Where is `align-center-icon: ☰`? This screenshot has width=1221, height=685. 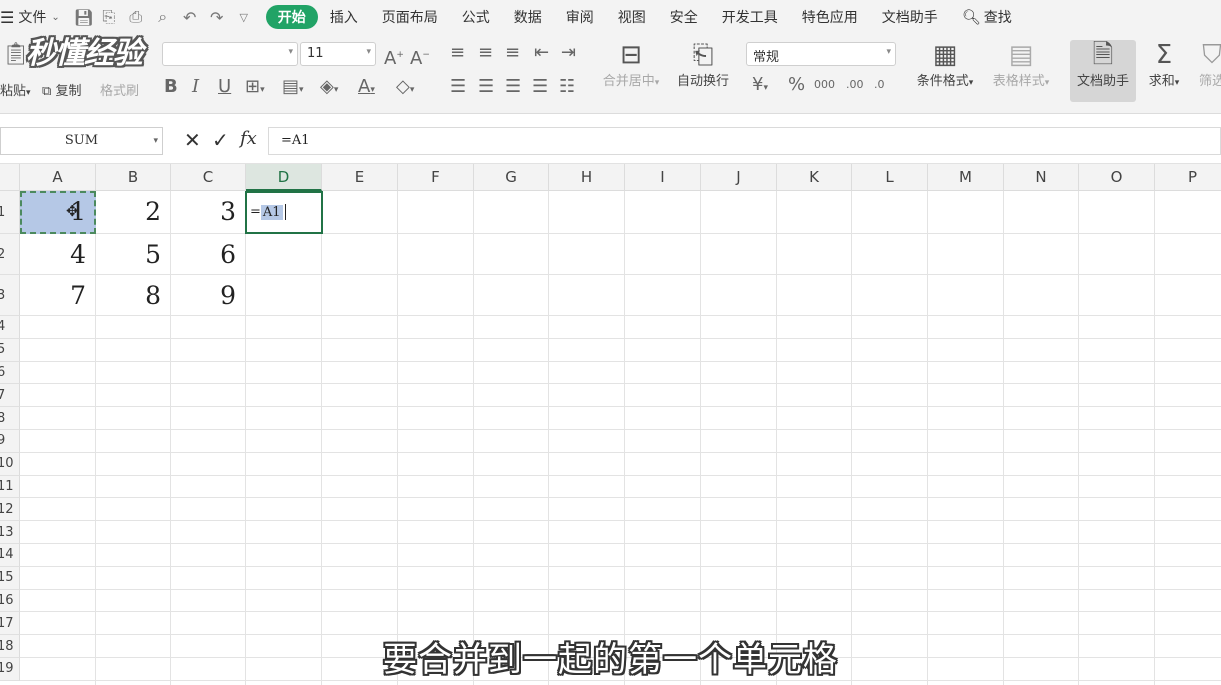
align-center-icon: ☰ is located at coordinates (486, 87).